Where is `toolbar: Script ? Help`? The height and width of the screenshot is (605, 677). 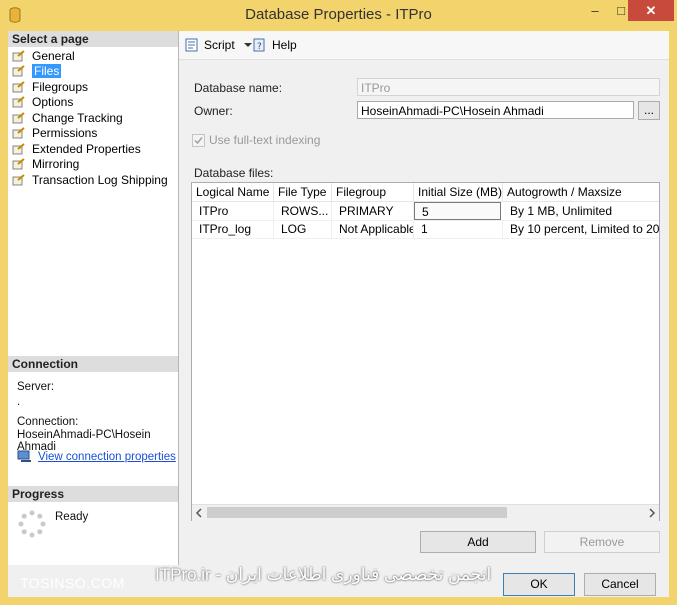
toolbar: Script ? Help is located at coordinates (424, 45).